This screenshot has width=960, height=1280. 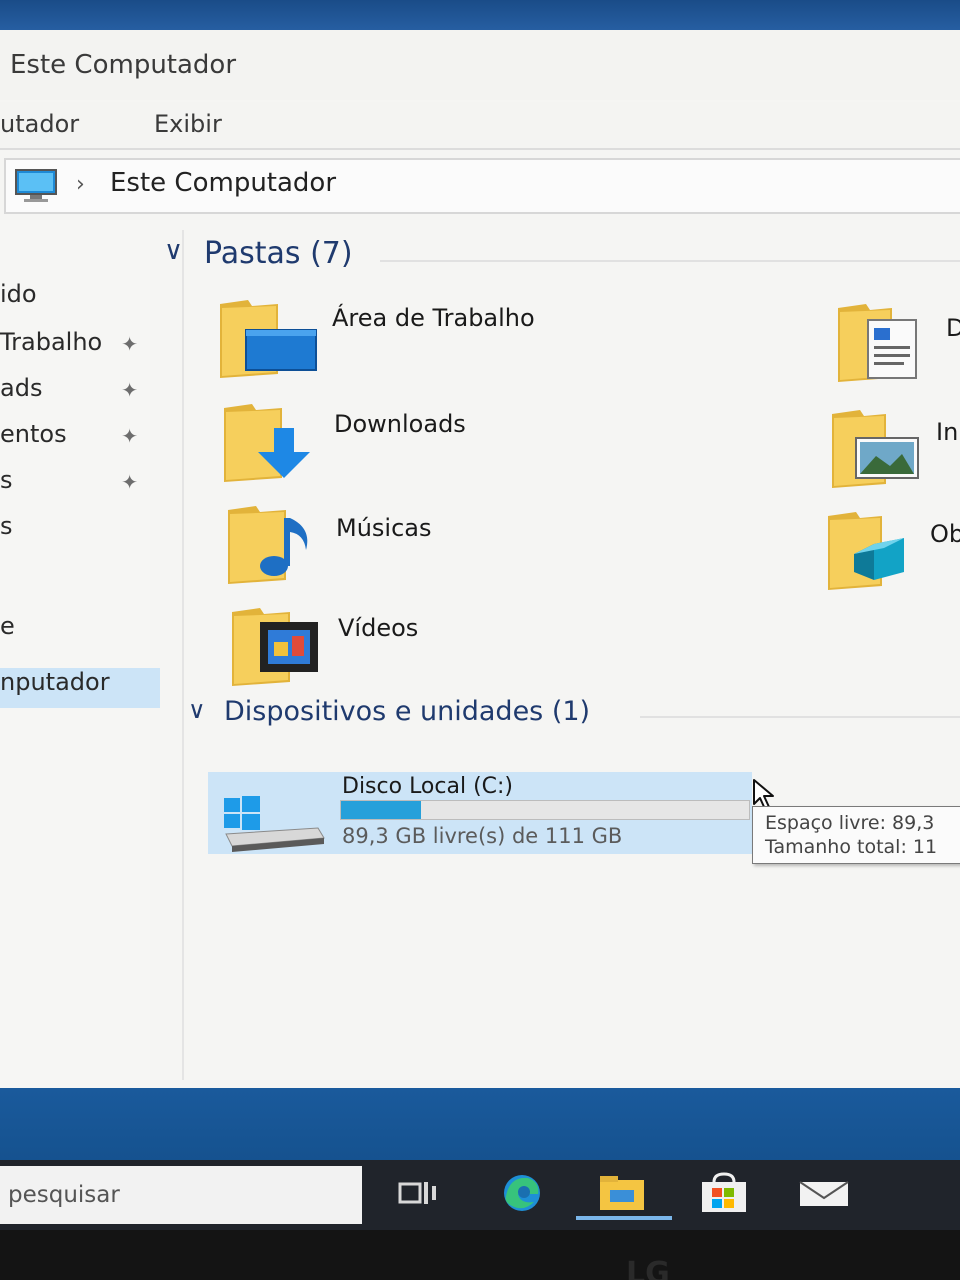 What do you see at coordinates (947, 432) in the screenshot?
I see `folder-label: In` at bounding box center [947, 432].